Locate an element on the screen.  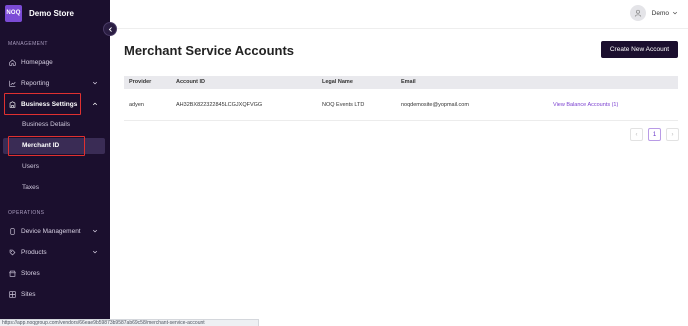
pagination-prev-button: ‹ is located at coordinates (636, 134).